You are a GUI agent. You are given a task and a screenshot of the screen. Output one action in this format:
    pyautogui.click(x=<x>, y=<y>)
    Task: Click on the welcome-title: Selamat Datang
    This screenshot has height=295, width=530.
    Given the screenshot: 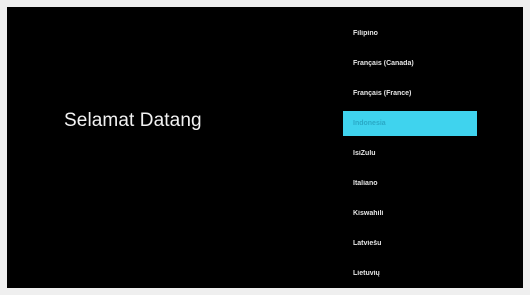 What is the action you would take?
    pyautogui.click(x=133, y=120)
    